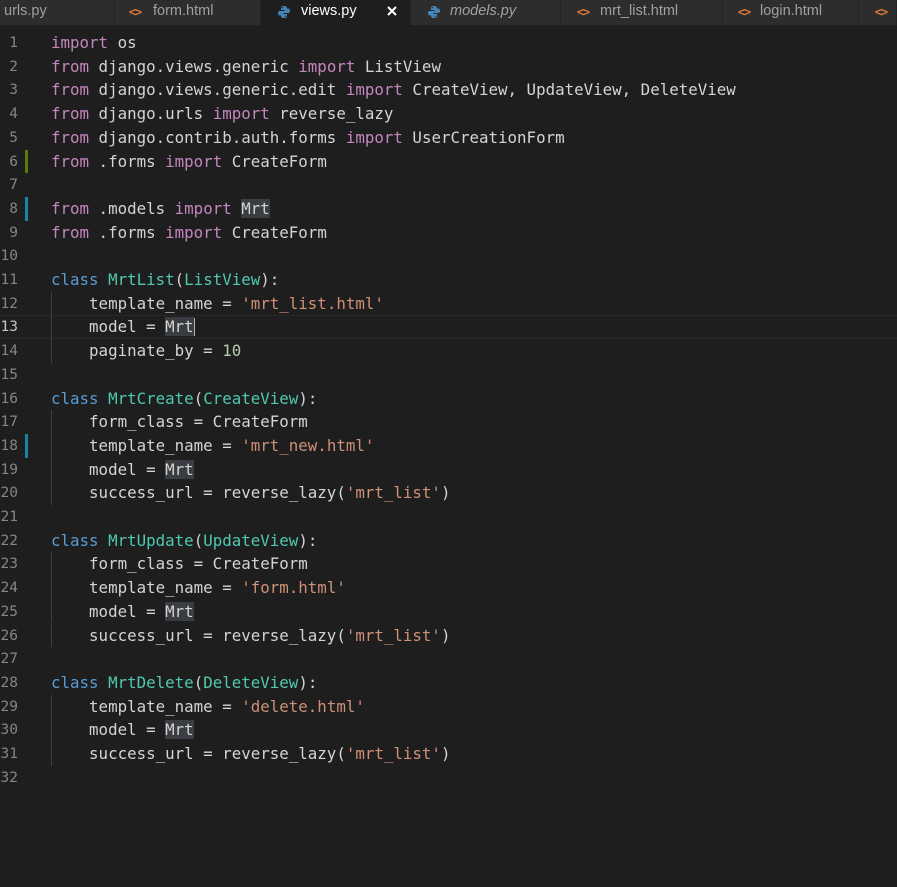 This screenshot has height=887, width=897. What do you see at coordinates (9, 374) in the screenshot?
I see `line-number: 15` at bounding box center [9, 374].